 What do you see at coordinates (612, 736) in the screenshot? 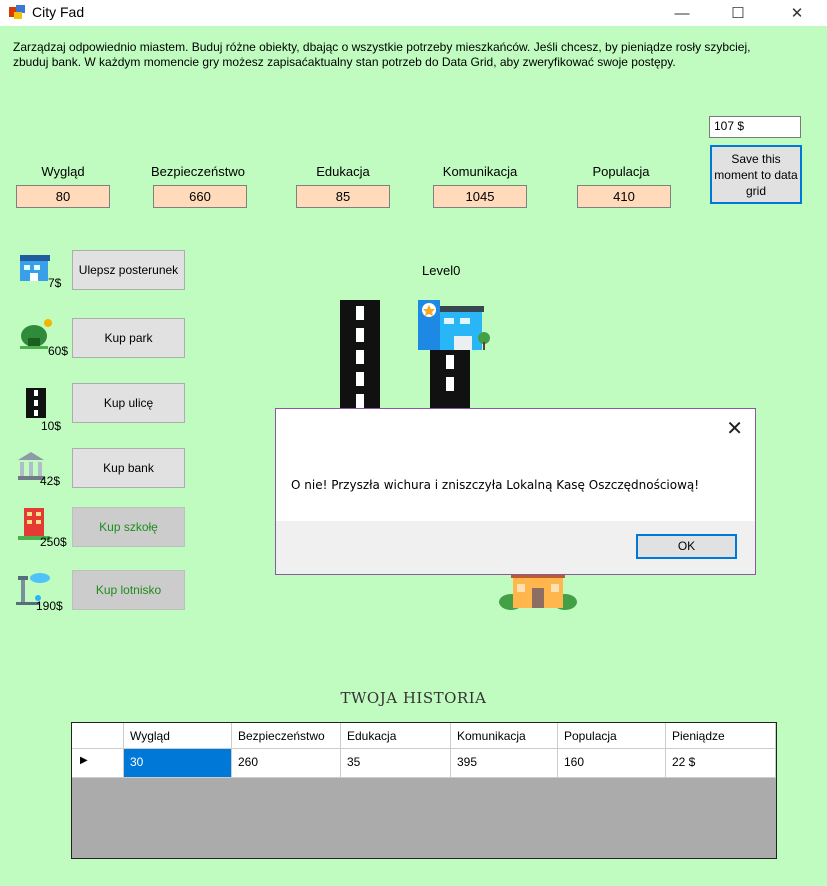
I see `column-header-populacja: Populacja` at bounding box center [612, 736].